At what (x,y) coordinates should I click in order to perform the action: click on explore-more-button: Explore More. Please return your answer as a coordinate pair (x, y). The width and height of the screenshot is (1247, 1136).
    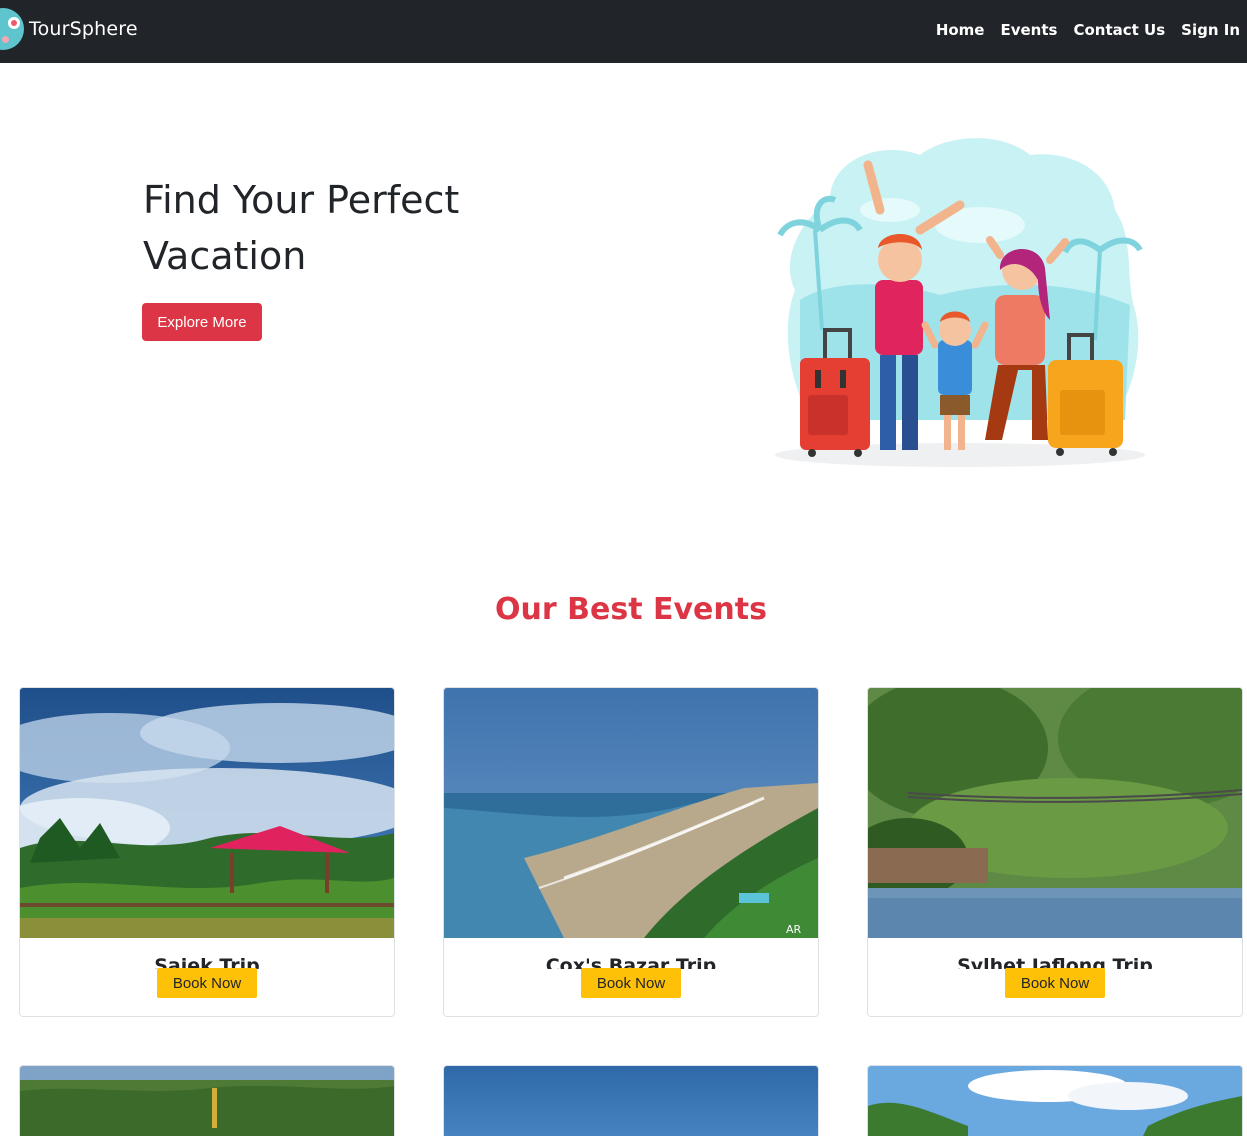
    Looking at the image, I should click on (202, 322).